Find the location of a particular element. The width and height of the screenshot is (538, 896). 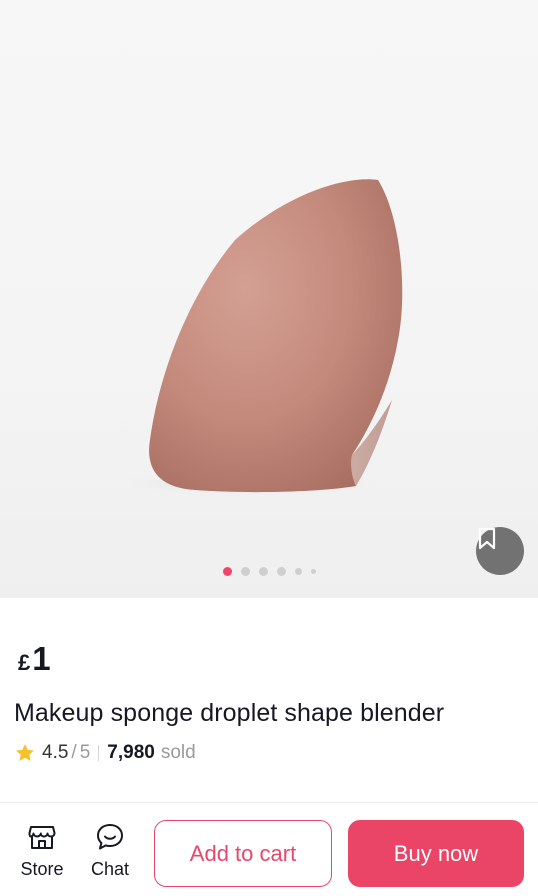

price-amount: 1 is located at coordinates (41, 658).